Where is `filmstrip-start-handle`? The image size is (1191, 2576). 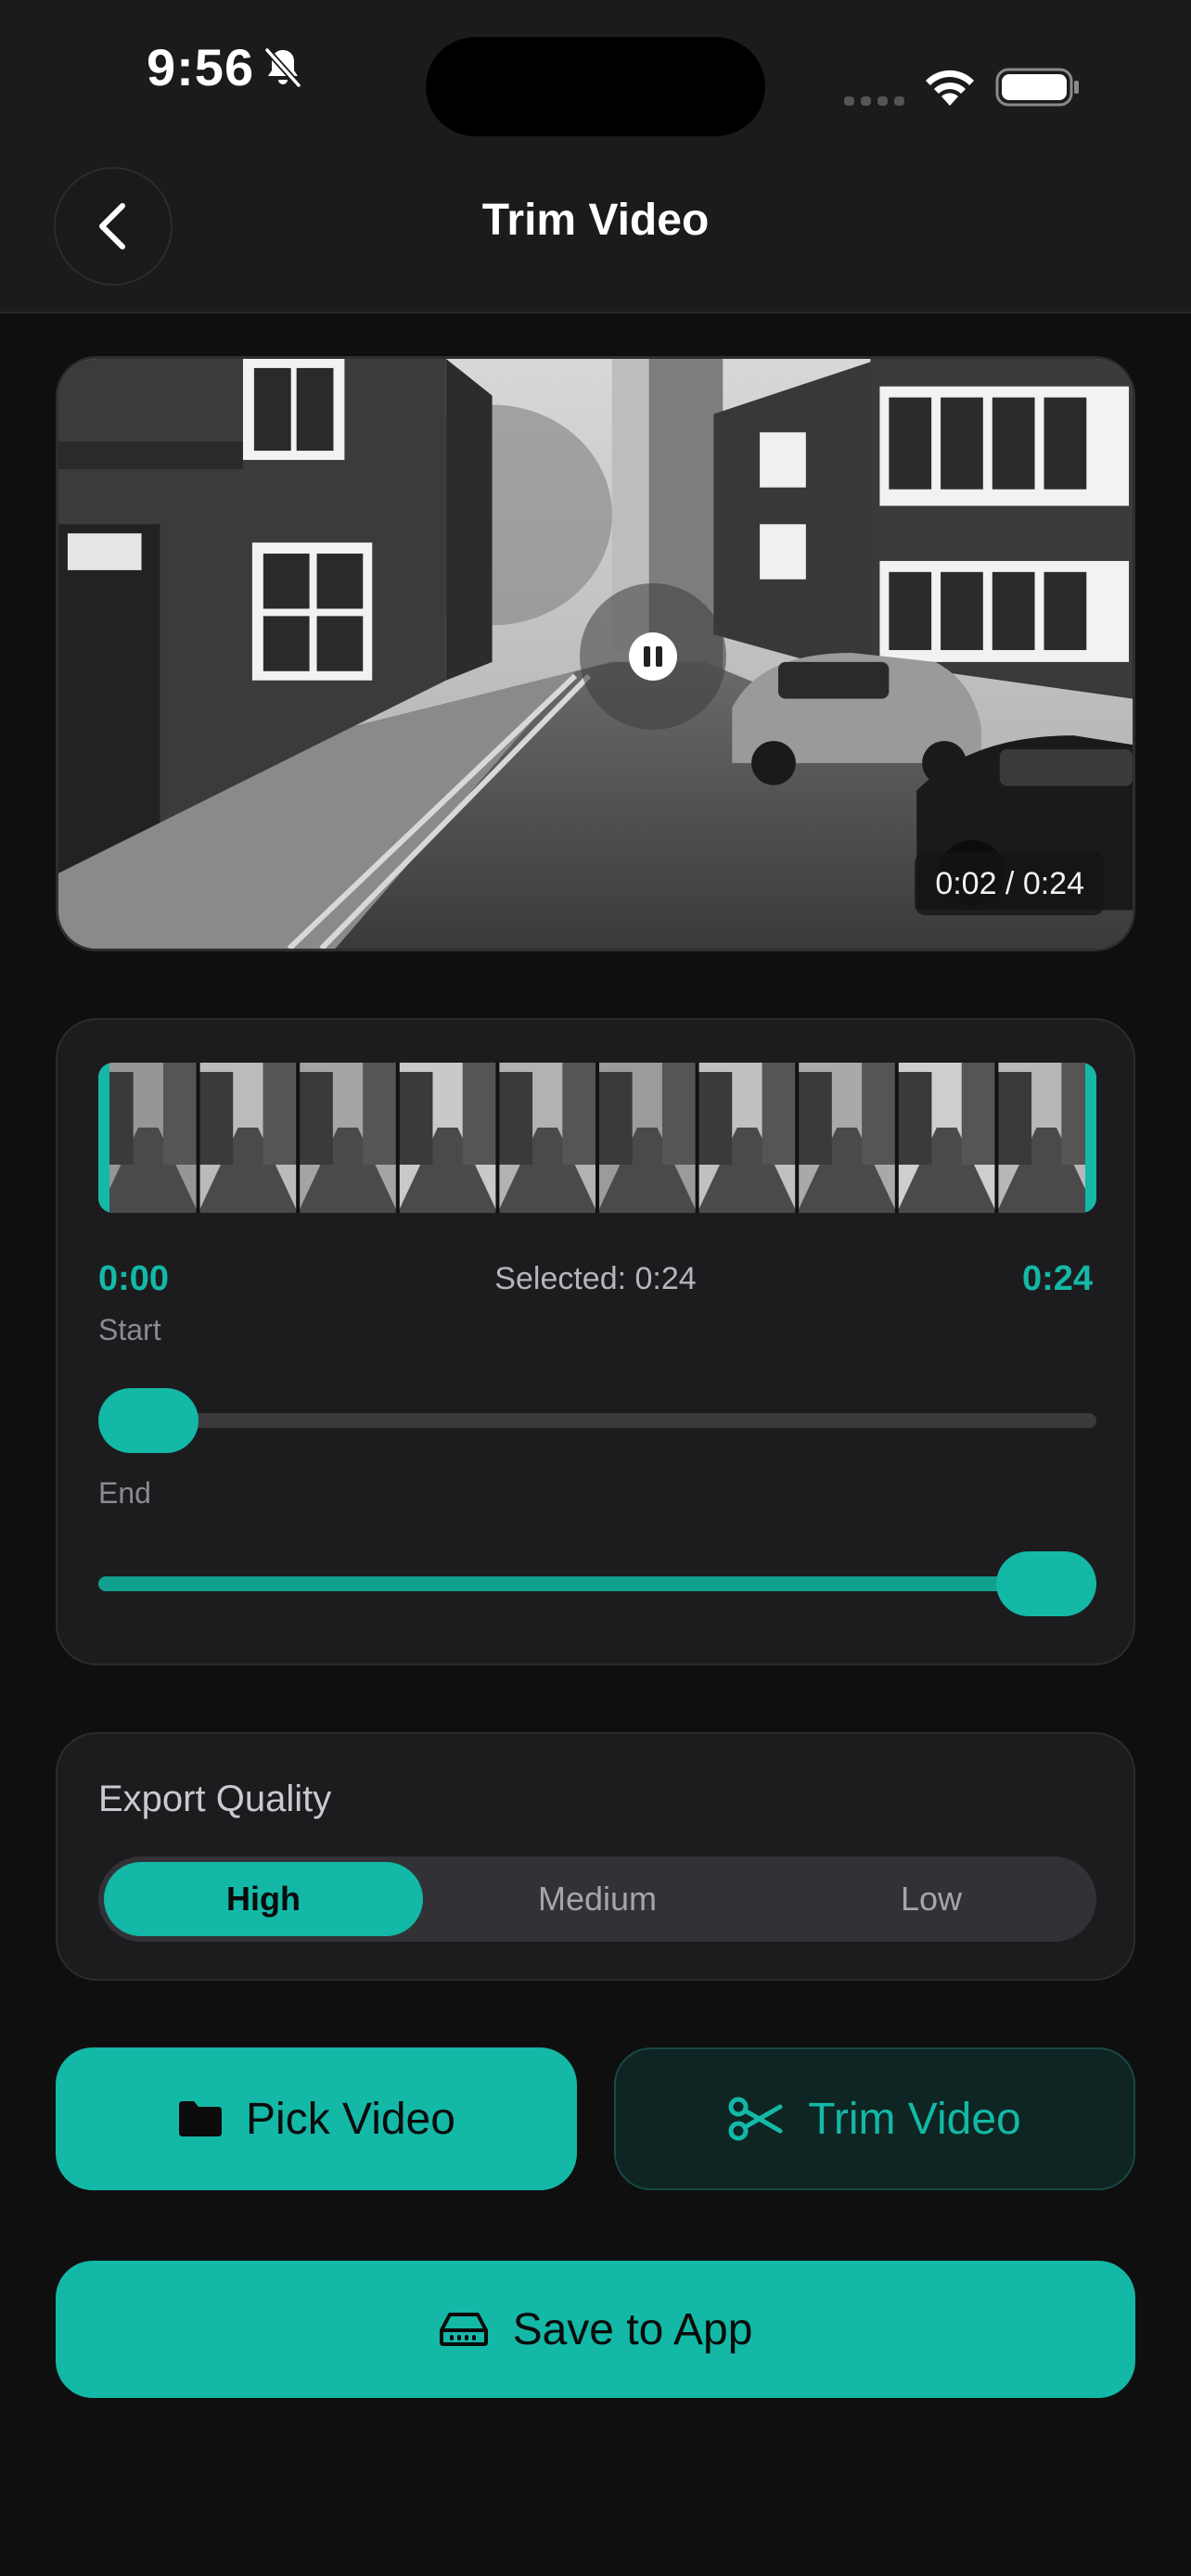 filmstrip-start-handle is located at coordinates (103, 1138).